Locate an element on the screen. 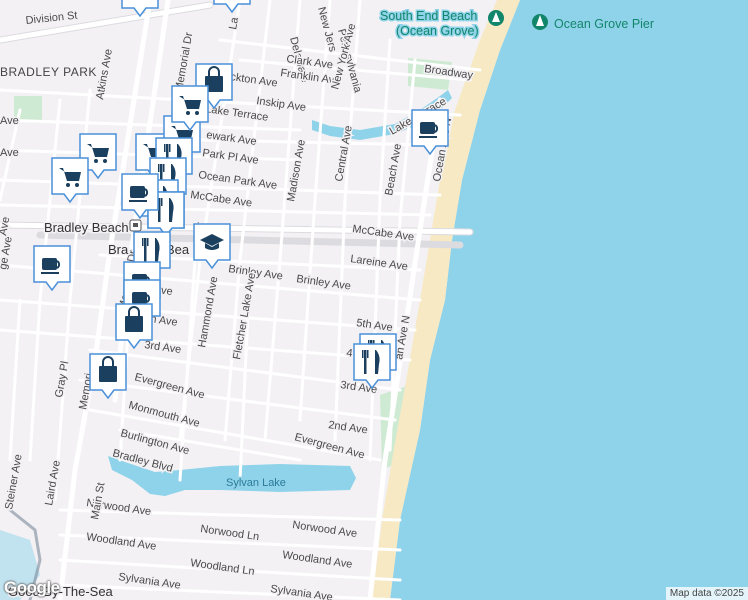 This screenshot has height=600, width=748. poi-south-end-beach-pin is located at coordinates (496, 18).